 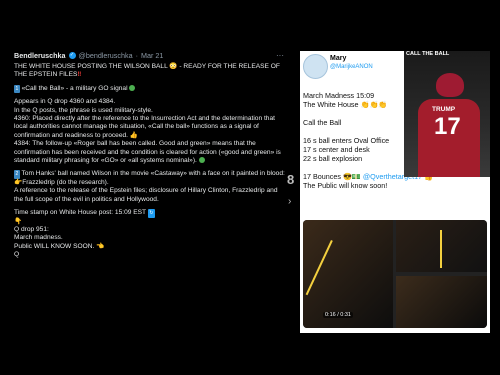 I want to click on post-line-16s: 16 s ball enters Oval Office, so click(x=346, y=140).